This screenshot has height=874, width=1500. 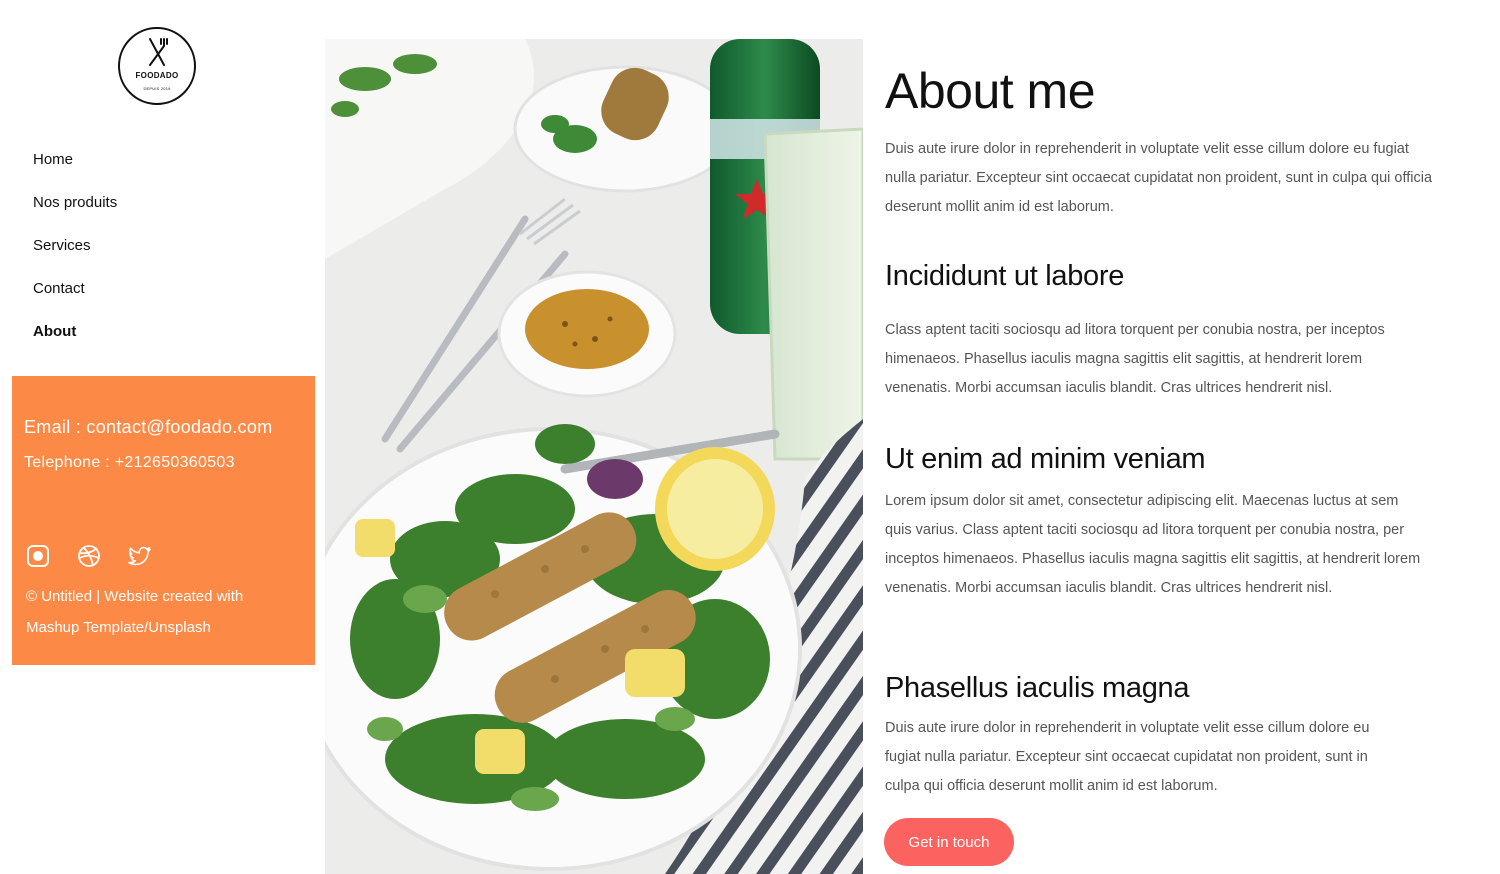 What do you see at coordinates (75, 215) in the screenshot?
I see `nav-item-nos-produits: Nos produits` at bounding box center [75, 215].